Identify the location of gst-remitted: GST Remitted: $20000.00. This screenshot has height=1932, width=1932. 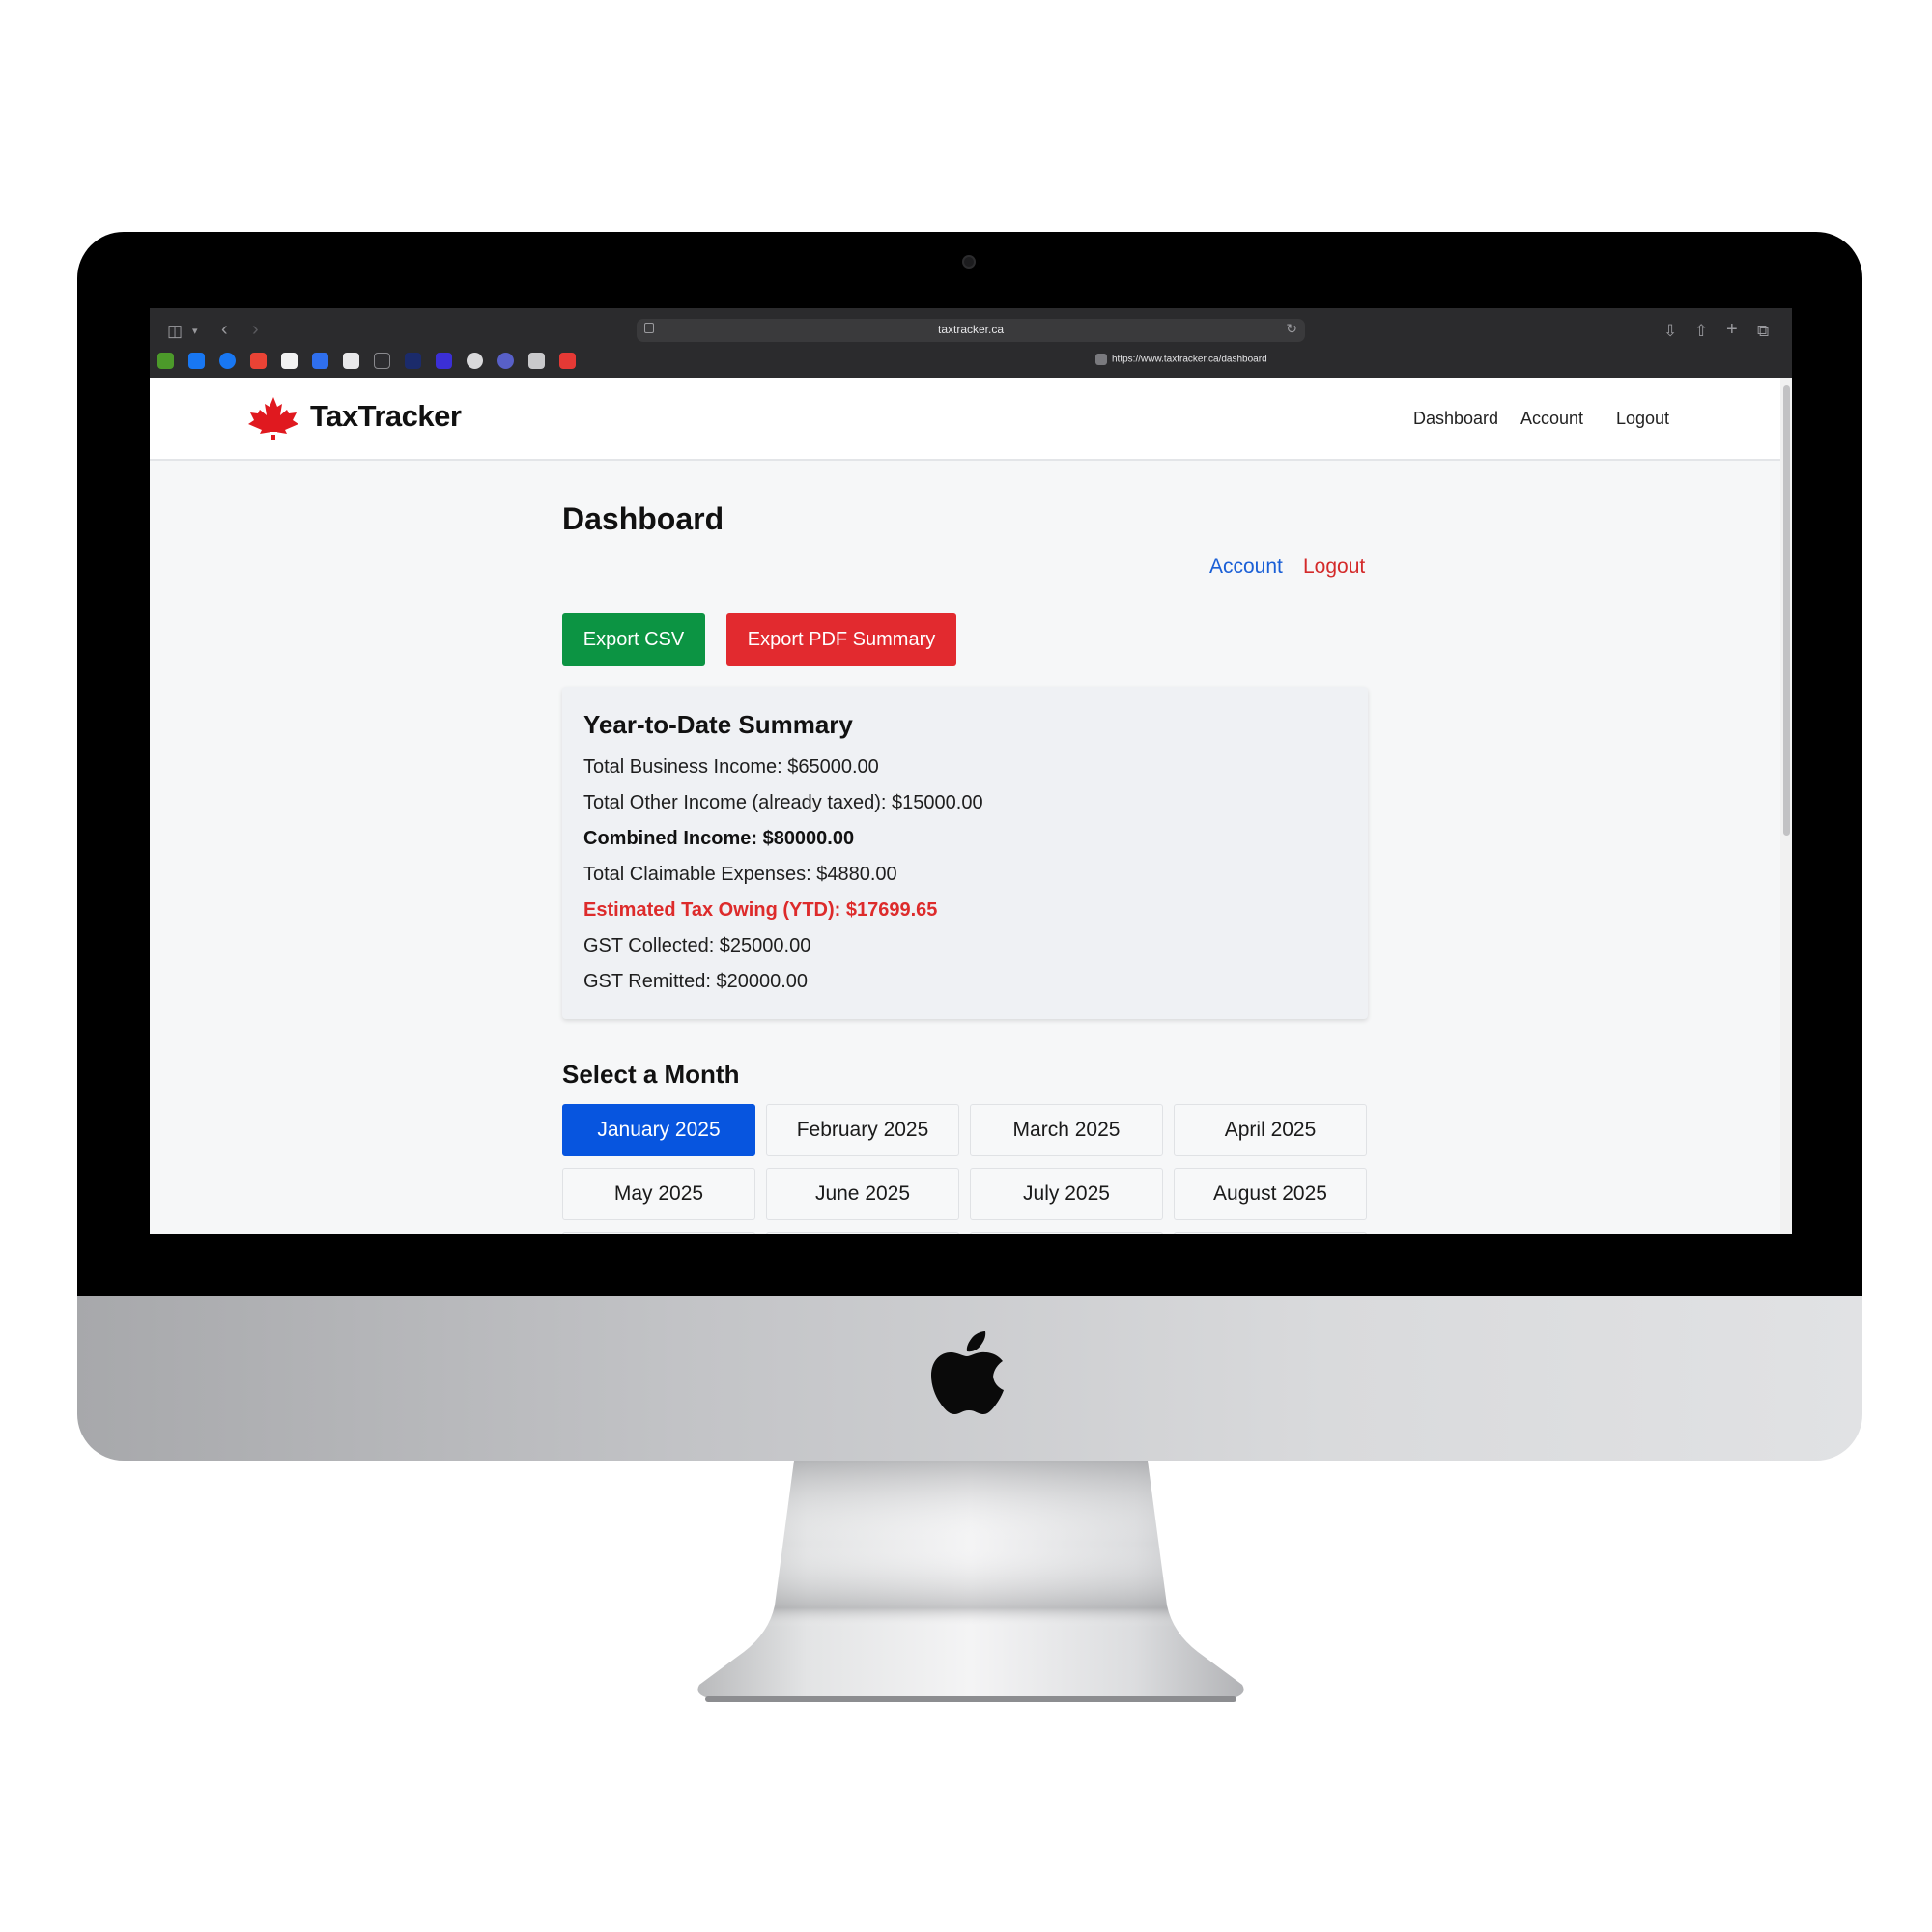
(695, 981).